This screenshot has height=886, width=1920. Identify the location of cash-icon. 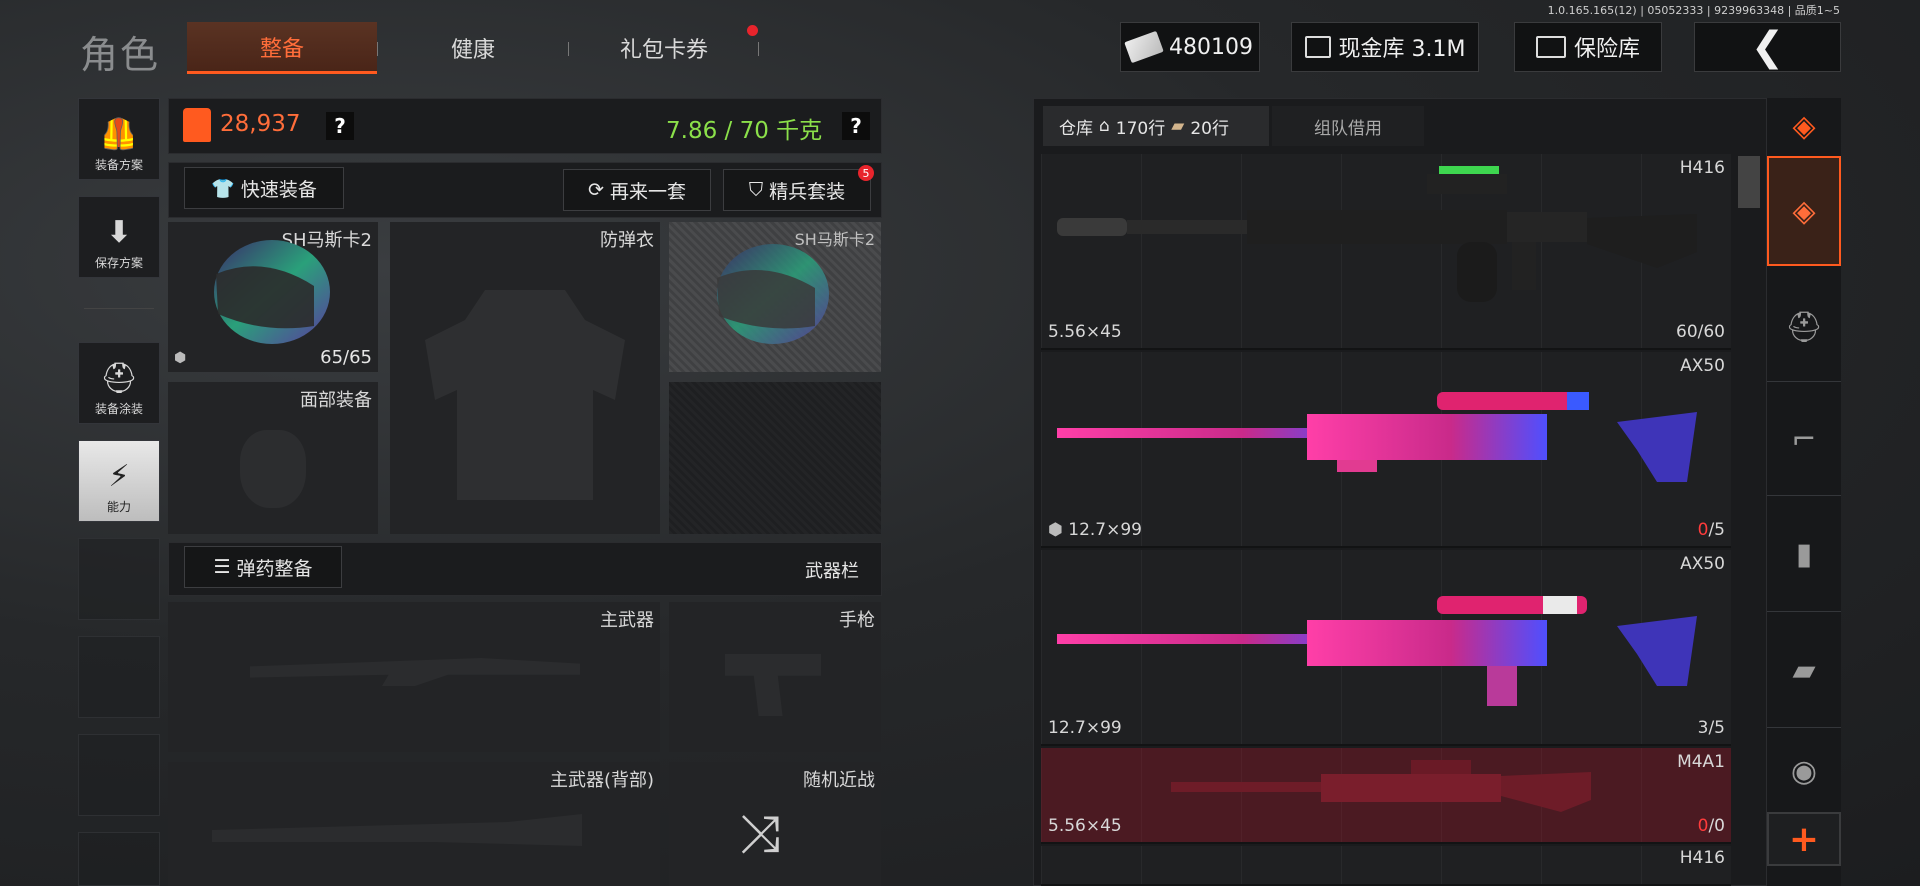
(1144, 47).